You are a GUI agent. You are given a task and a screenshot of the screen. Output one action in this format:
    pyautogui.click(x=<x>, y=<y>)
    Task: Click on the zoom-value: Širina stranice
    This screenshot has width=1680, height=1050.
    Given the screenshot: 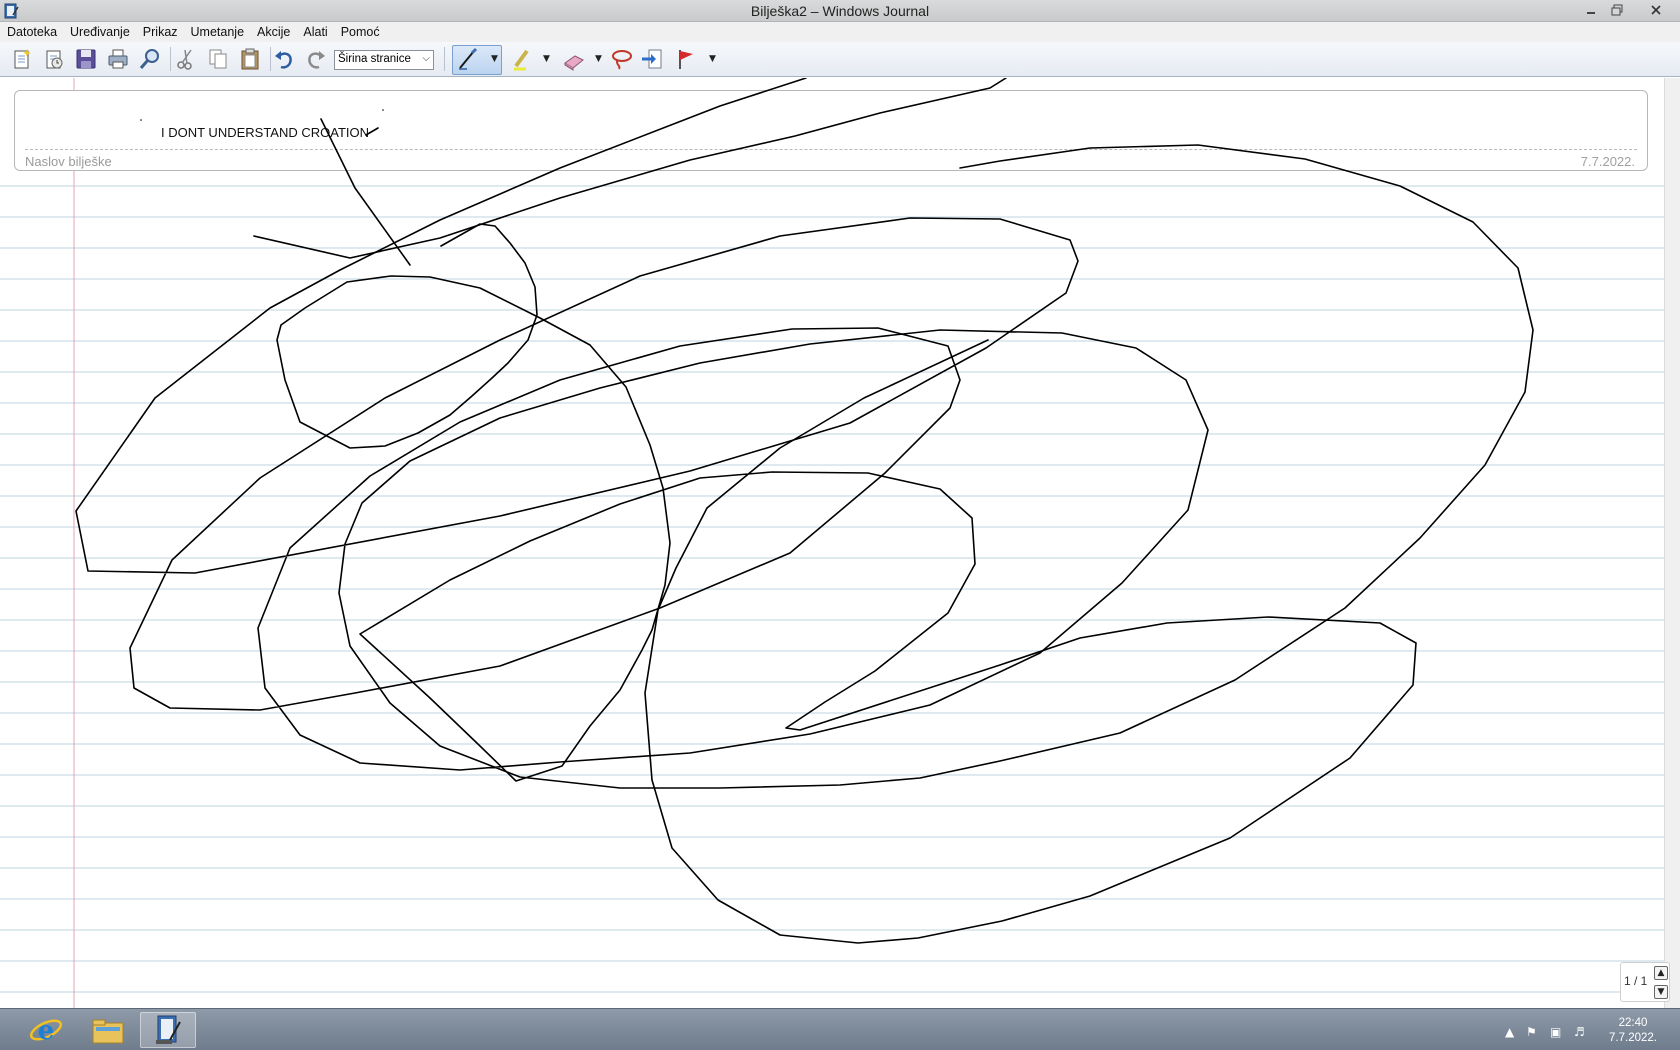 What is the action you would take?
    pyautogui.click(x=374, y=59)
    